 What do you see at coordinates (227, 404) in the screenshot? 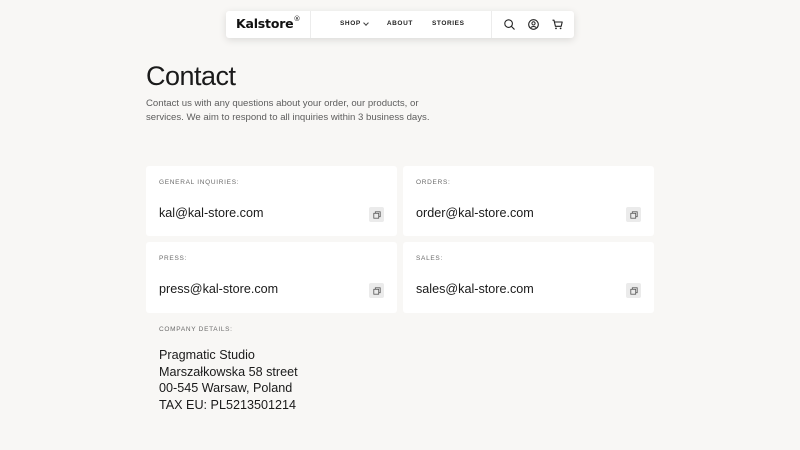
I see `company-tax-id: TAX EU: PL5213501214` at bounding box center [227, 404].